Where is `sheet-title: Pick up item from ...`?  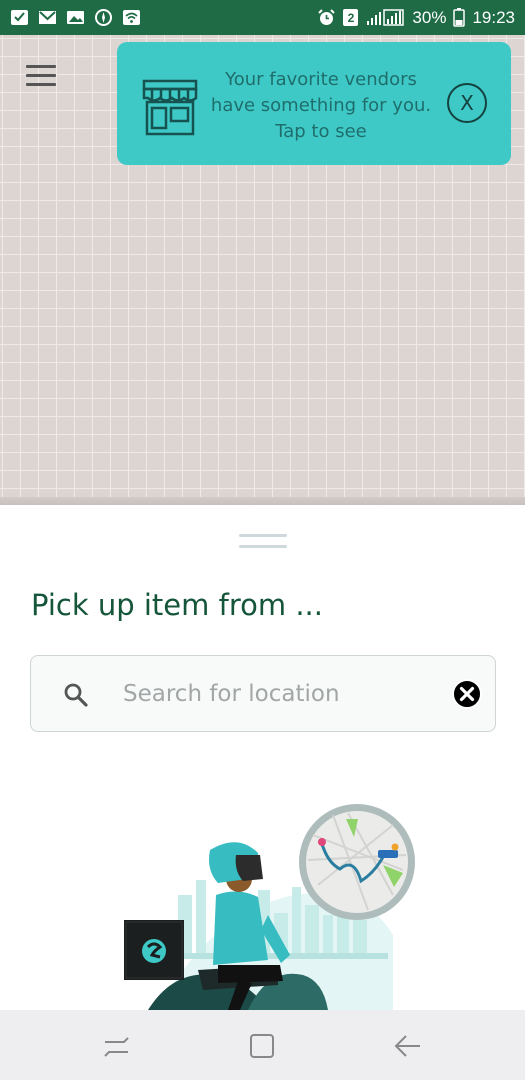
sheet-title: Pick up item from ... is located at coordinates (177, 605).